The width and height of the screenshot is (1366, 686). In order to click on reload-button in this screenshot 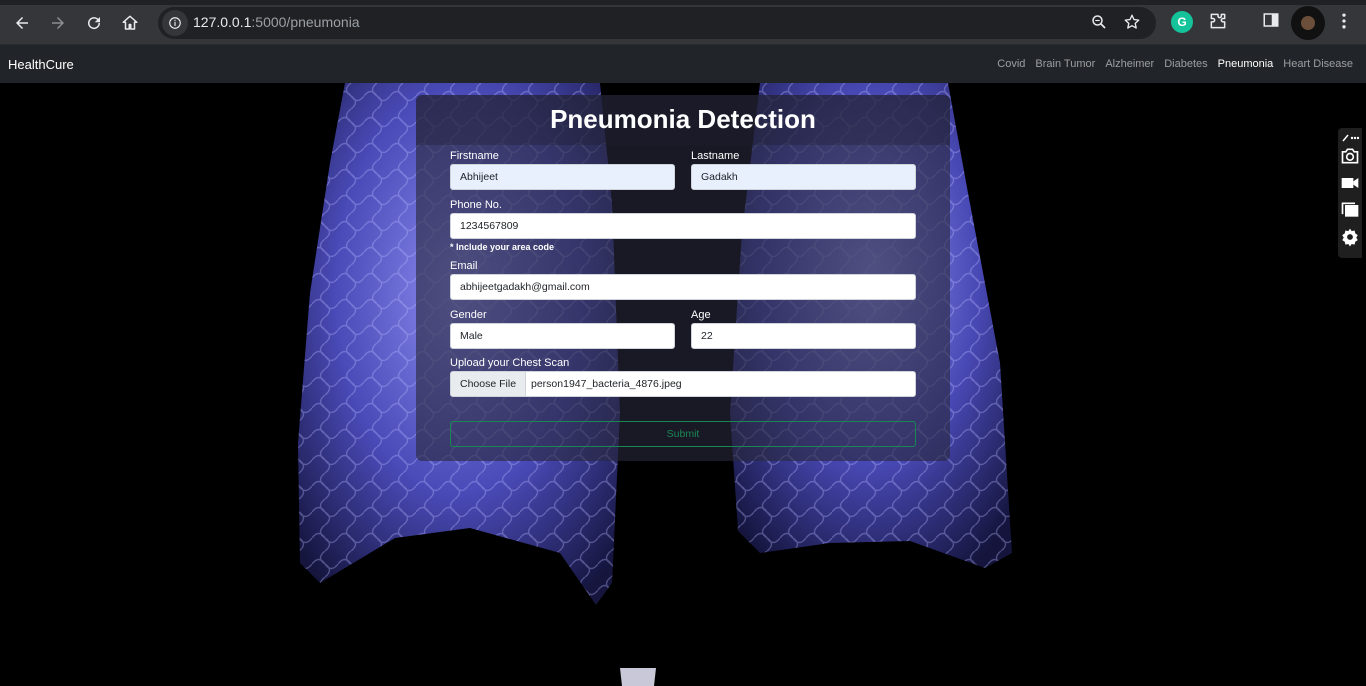, I will do `click(94, 23)`.